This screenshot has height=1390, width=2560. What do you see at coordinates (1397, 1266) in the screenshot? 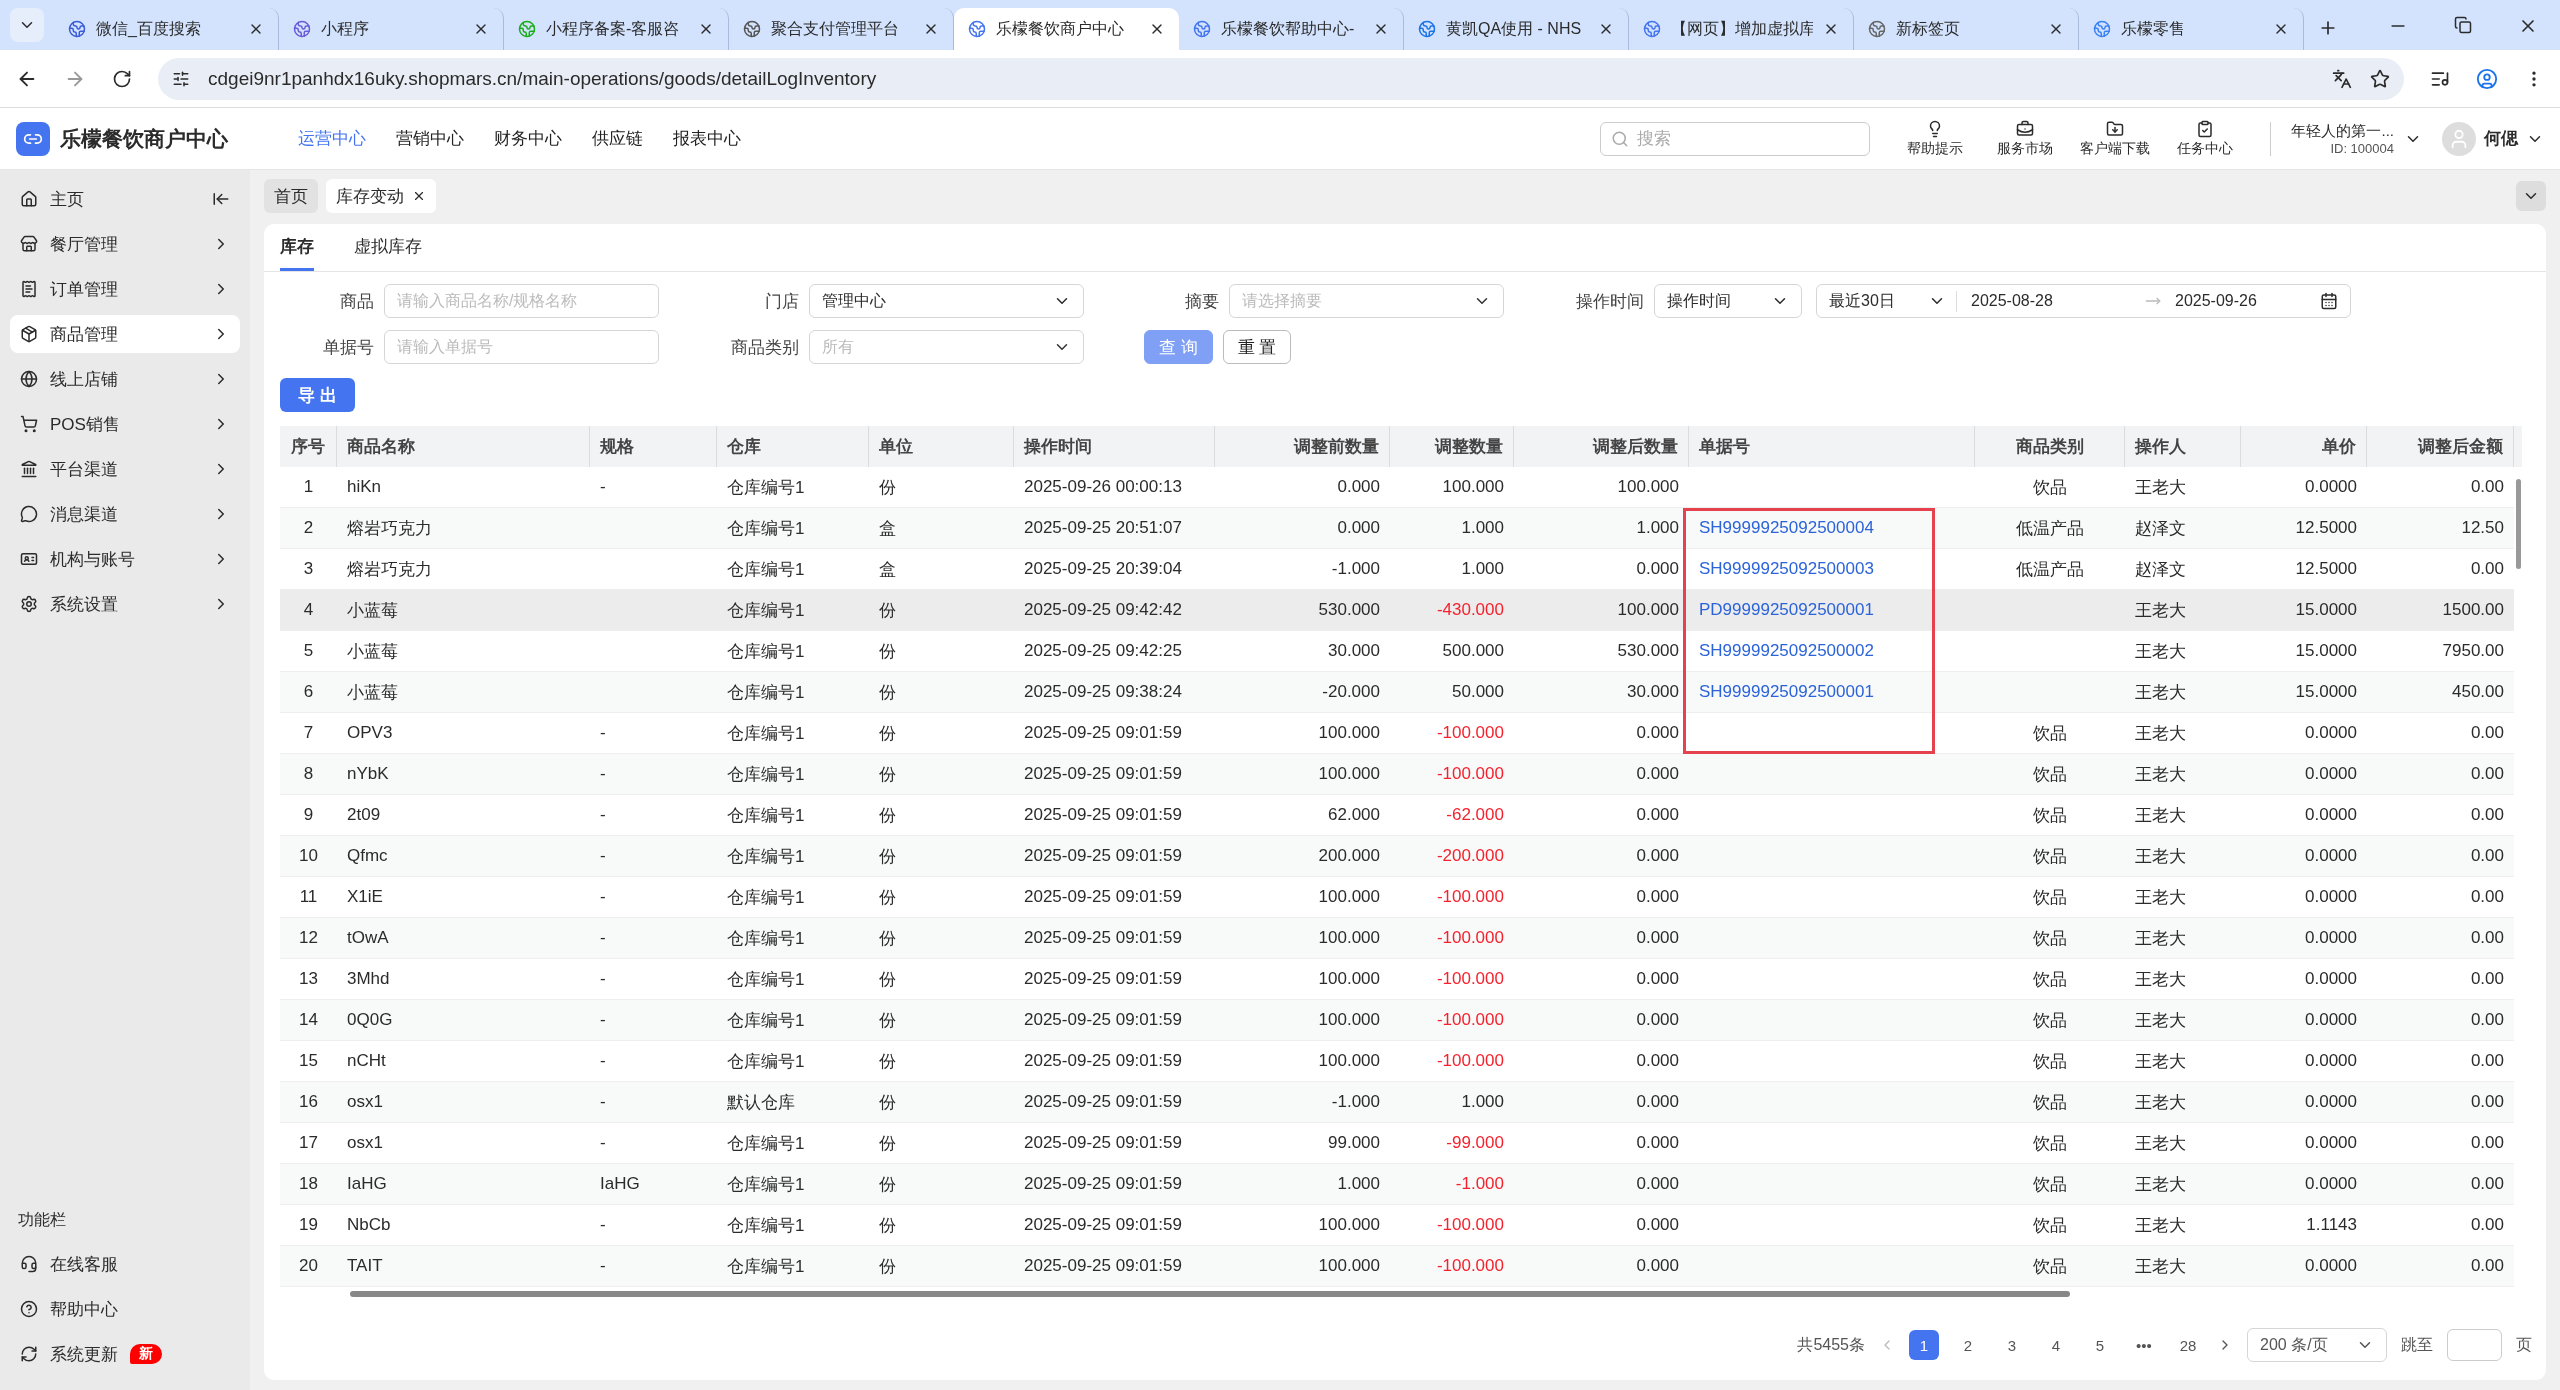
I see `table-row: 20 TAIT - 仓库编号1 份 2025-09-25 09:01:59 100.000 -100.000 0.000 饮品 王老大 0.0000 0.00` at bounding box center [1397, 1266].